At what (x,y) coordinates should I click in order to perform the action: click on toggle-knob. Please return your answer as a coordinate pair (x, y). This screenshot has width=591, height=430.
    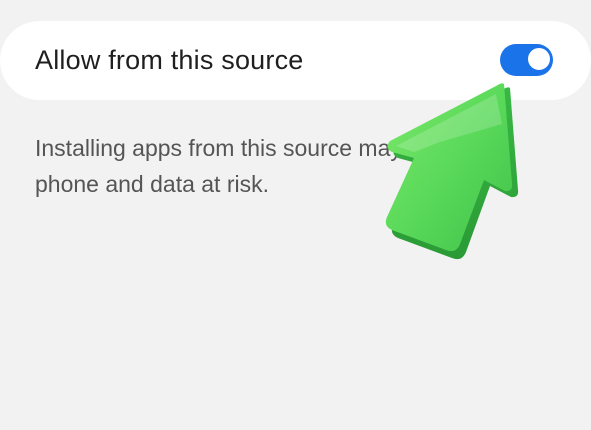
    Looking at the image, I should click on (539, 59).